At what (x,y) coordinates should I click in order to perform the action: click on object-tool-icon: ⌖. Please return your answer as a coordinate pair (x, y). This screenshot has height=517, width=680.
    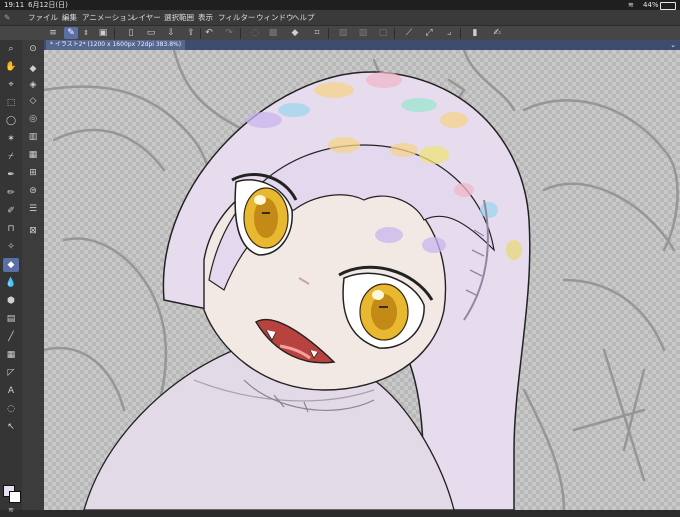
    Looking at the image, I should click on (11, 85).